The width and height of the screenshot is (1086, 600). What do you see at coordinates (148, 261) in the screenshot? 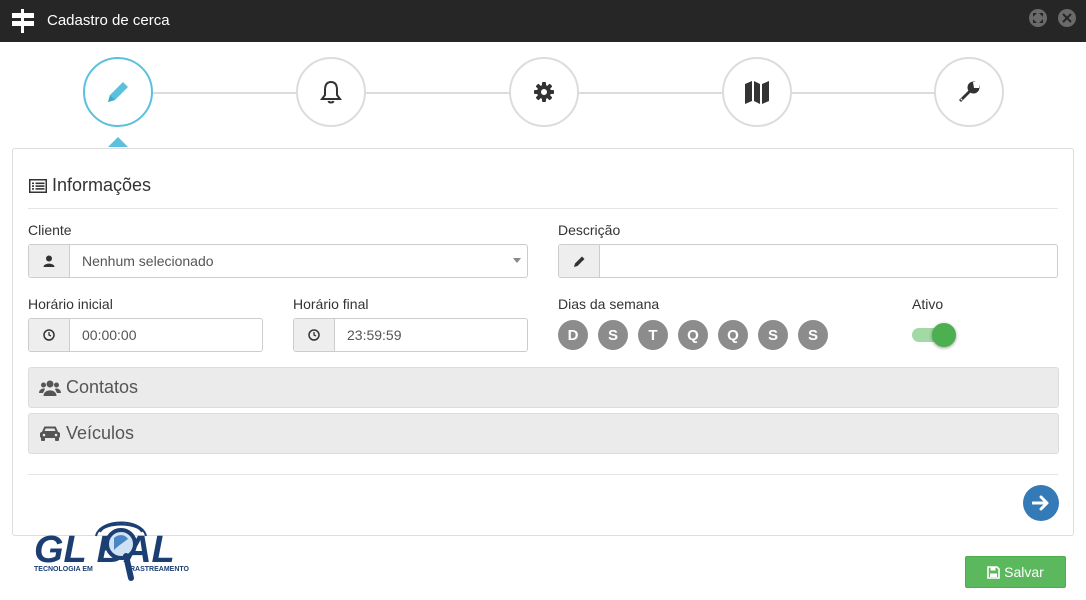
I see `cliente-selected-text: Nenhum selecionado` at bounding box center [148, 261].